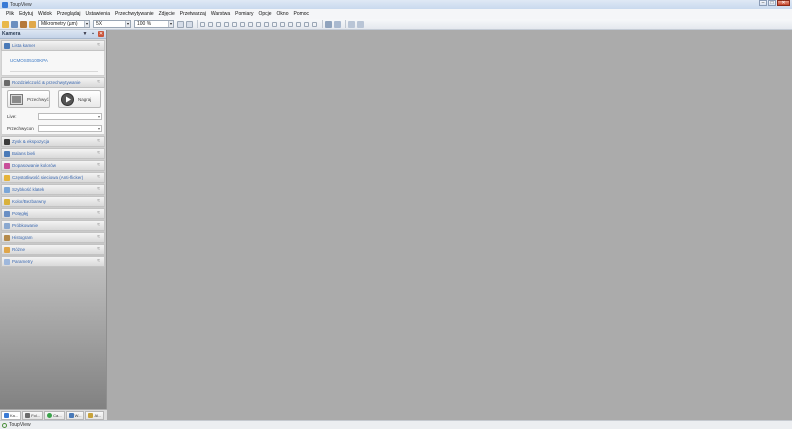 The height and width of the screenshot is (429, 792). I want to click on menu-file: Plik, so click(10, 14).